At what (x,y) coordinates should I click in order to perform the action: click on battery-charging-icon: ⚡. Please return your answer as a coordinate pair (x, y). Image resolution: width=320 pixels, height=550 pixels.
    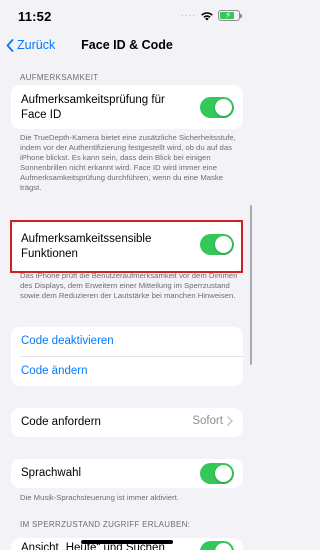
    Looking at the image, I should click on (230, 15).